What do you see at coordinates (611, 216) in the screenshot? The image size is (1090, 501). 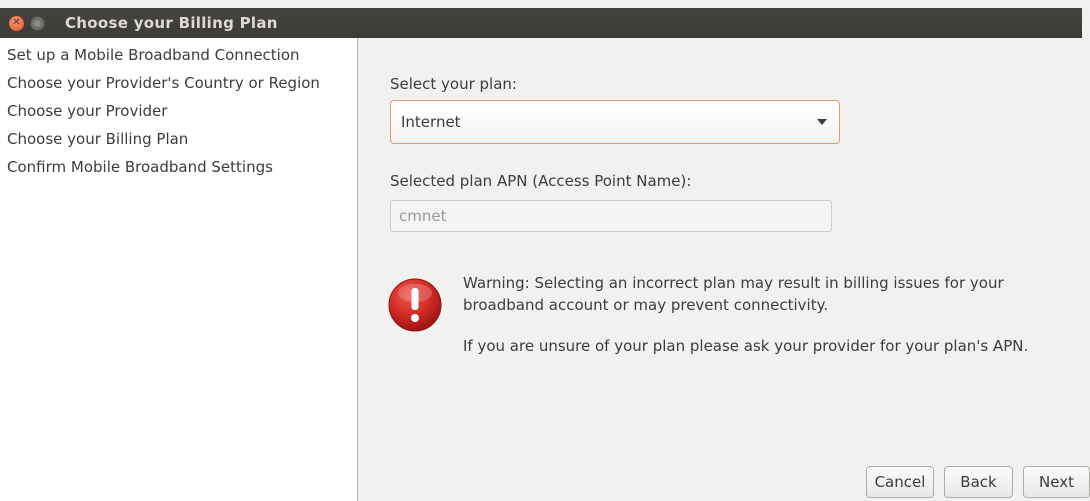 I see `apn-field: cmnet` at bounding box center [611, 216].